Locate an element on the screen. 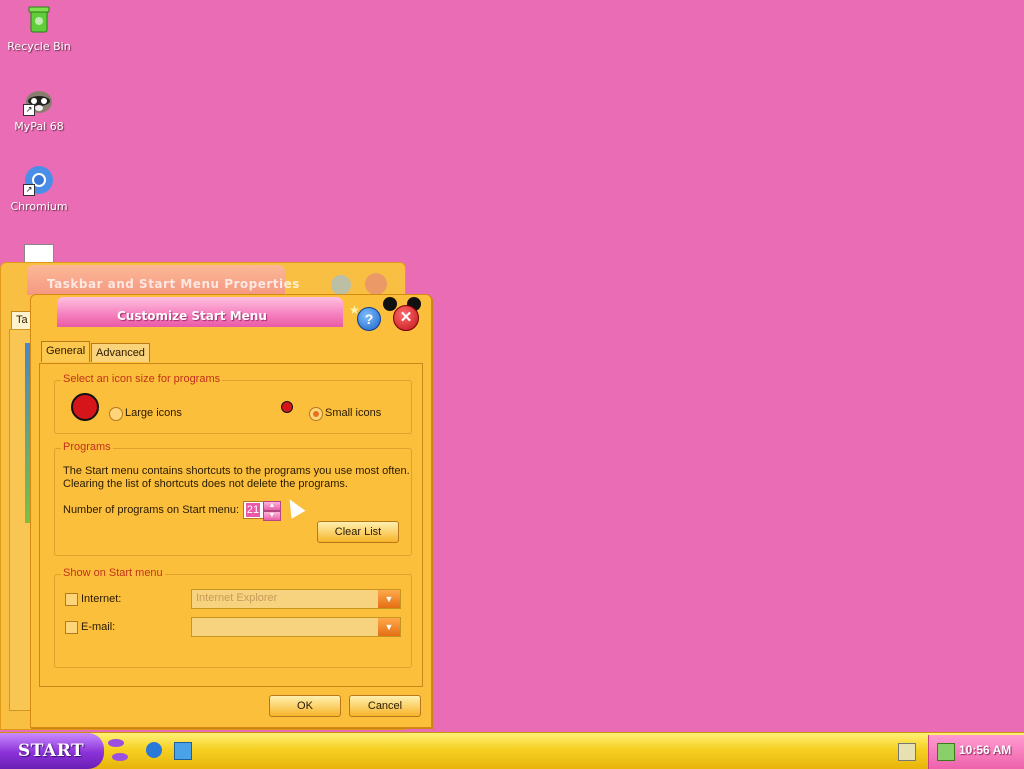  raccoon-icon: ↗ is located at coordinates (39, 100).